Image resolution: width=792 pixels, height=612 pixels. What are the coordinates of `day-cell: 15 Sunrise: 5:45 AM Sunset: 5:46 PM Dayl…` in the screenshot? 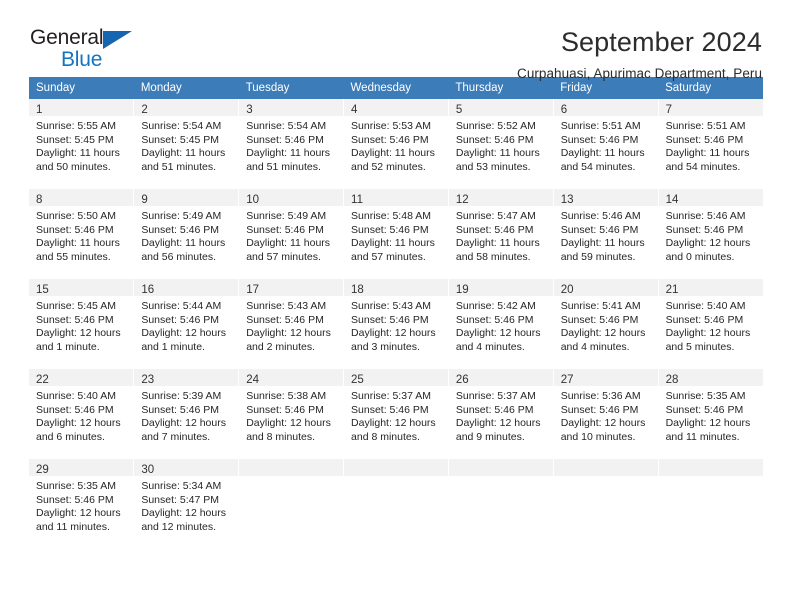 It's located at (82, 324).